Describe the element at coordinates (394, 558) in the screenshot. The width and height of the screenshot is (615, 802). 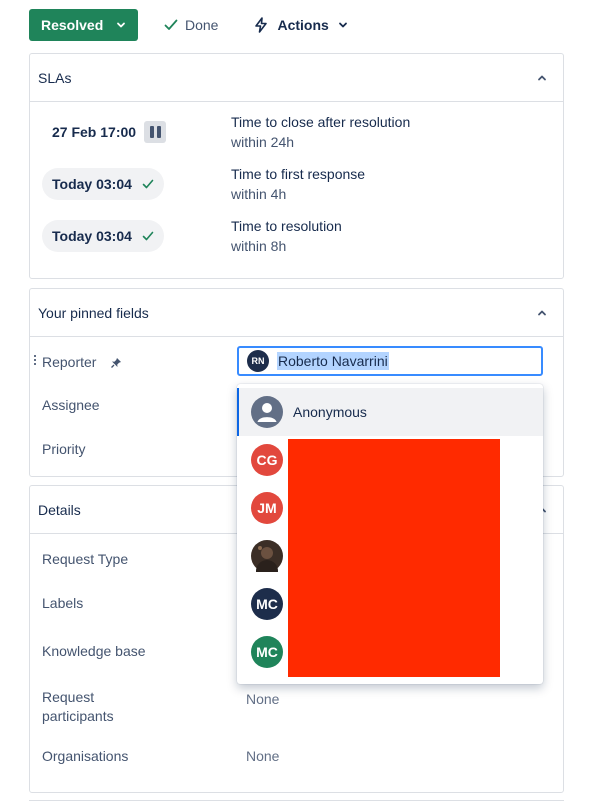
I see `redaction-block` at that location.